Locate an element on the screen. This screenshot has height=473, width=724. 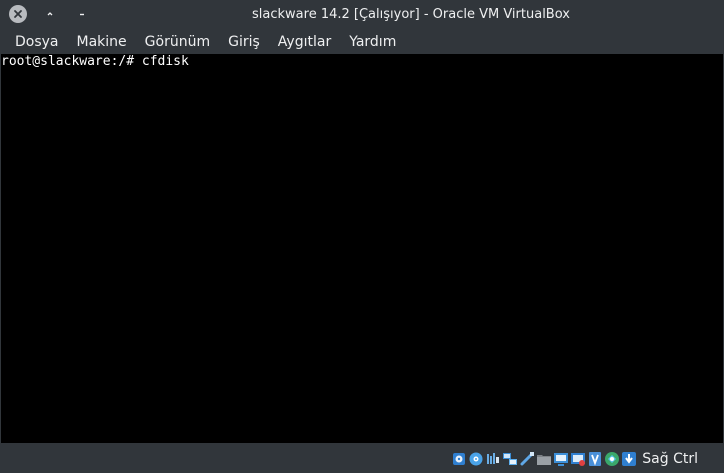
menu-aygitlar: Aygıtlar is located at coordinates (304, 42).